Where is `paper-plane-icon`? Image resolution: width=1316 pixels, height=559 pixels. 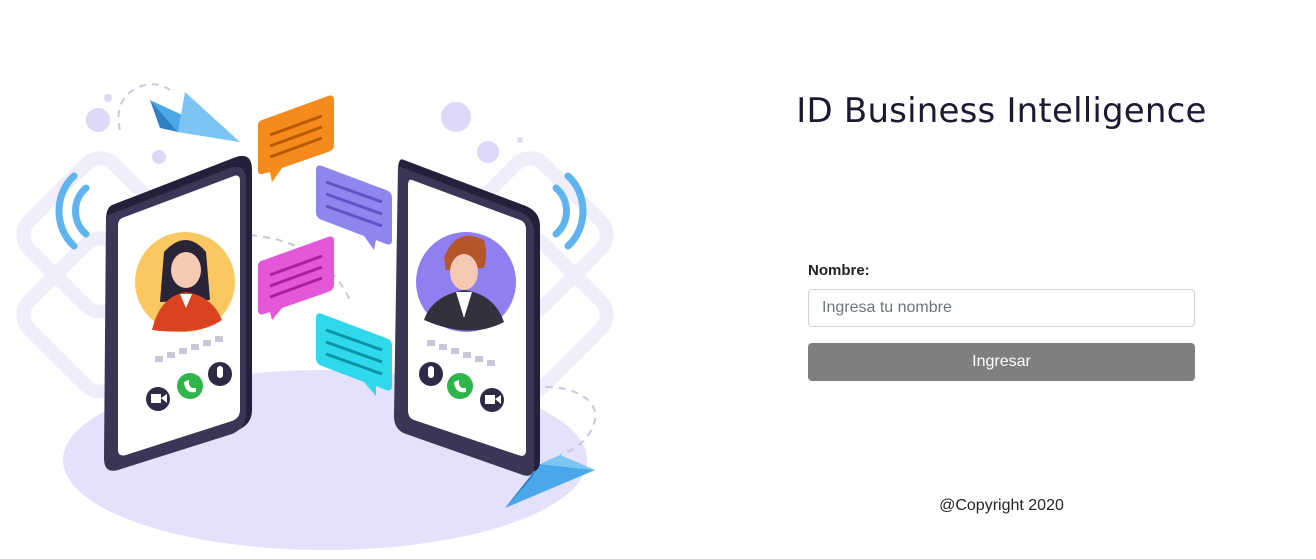 paper-plane-icon is located at coordinates (195, 117).